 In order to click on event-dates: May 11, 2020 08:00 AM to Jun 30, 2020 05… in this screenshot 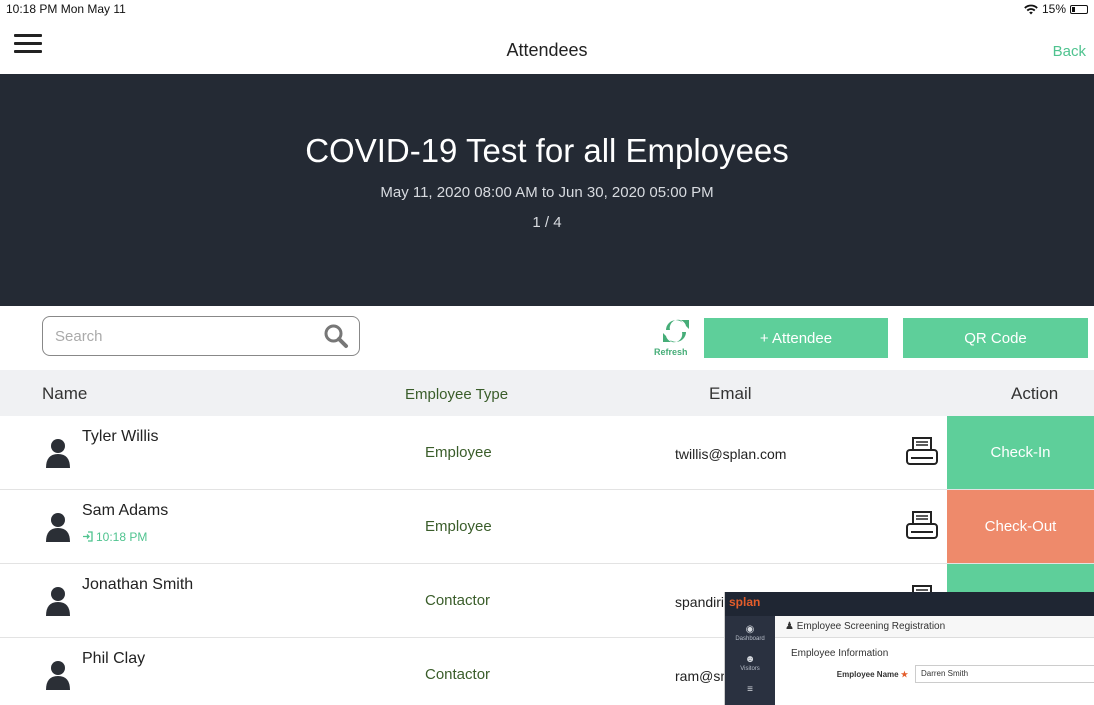, I will do `click(547, 192)`.